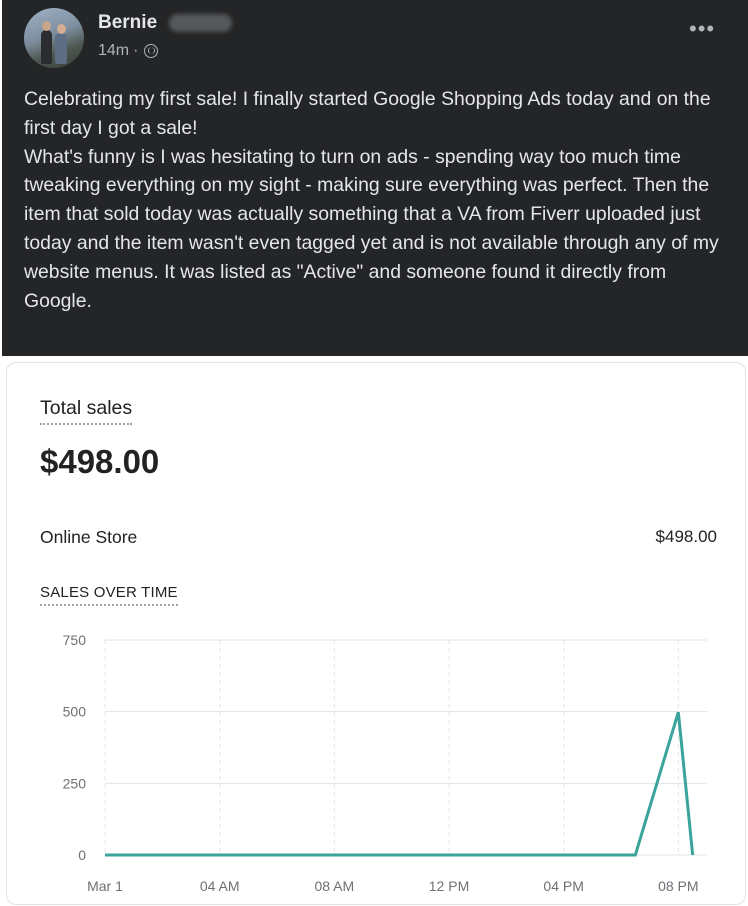 The width and height of the screenshot is (748, 906). I want to click on y-tick-label: 0, so click(82, 855).